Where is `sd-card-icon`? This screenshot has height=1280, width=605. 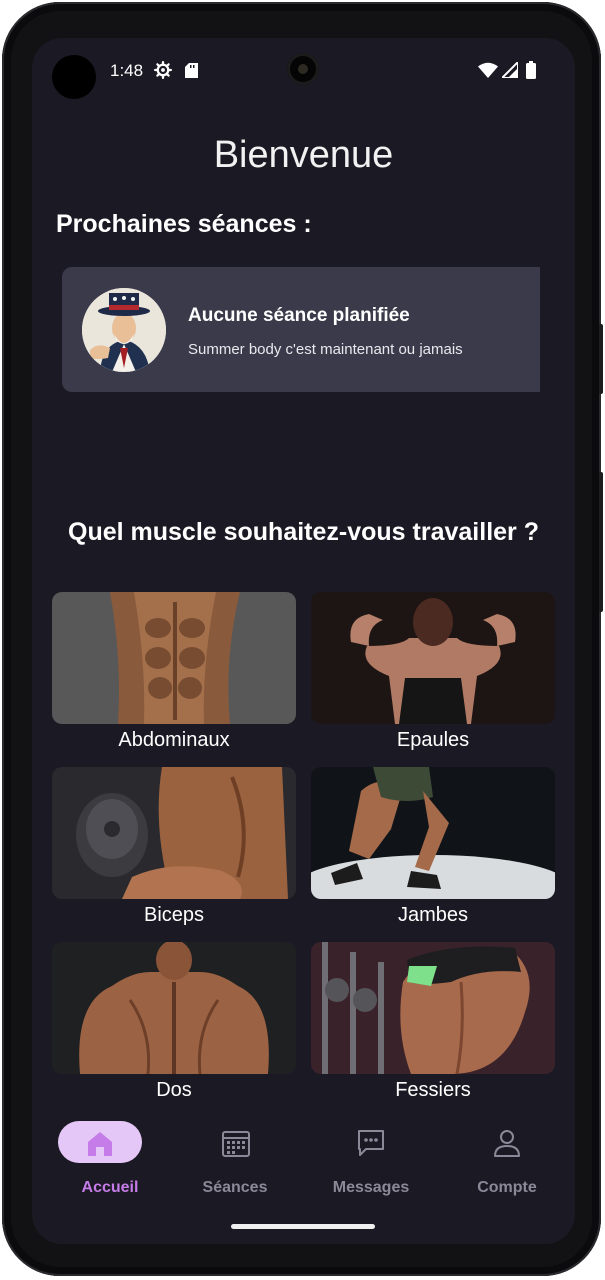 sd-card-icon is located at coordinates (191, 70).